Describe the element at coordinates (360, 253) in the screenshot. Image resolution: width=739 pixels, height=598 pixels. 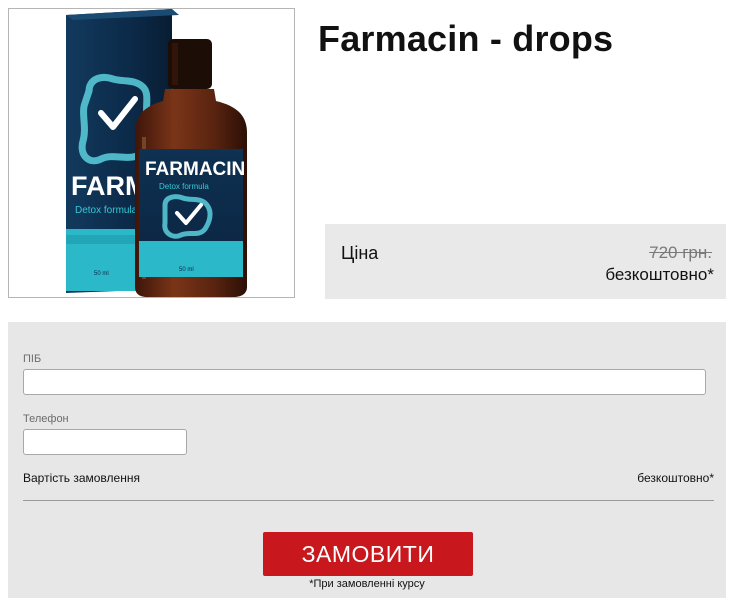
I see `price-label: Ціна` at that location.